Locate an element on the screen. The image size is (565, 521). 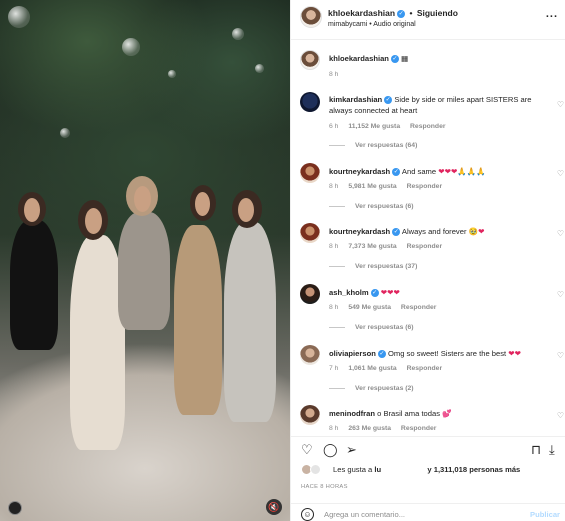
view-replies-button: Ver respuestas (2) is located at coordinates (371, 388).